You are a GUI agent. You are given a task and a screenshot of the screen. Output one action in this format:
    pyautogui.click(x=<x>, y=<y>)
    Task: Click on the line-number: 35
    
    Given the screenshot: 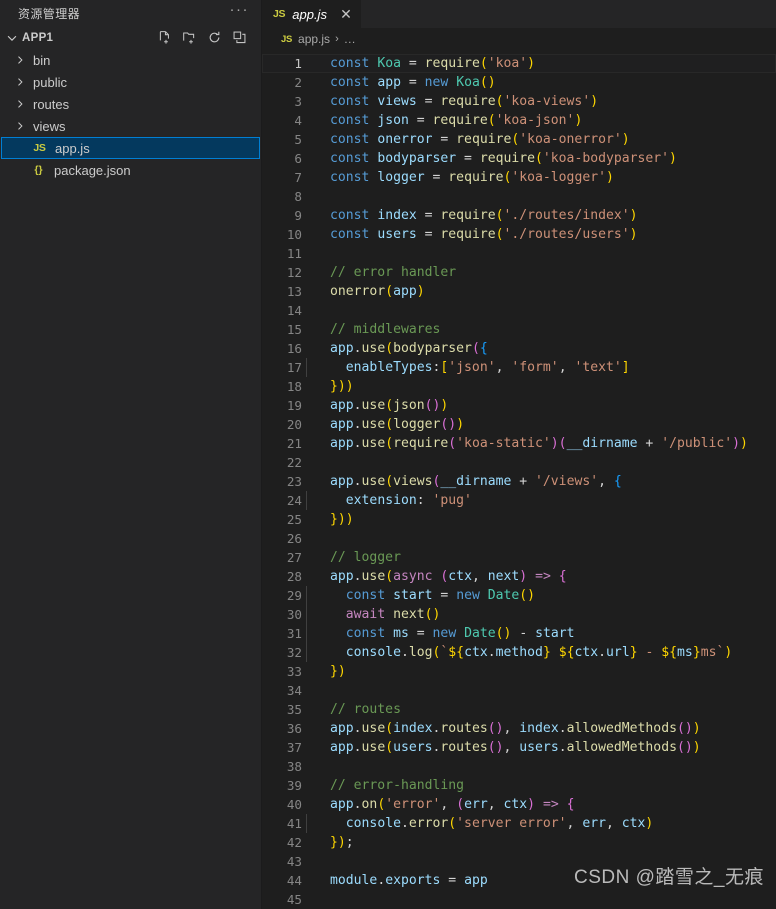 What is the action you would take?
    pyautogui.click(x=294, y=709)
    